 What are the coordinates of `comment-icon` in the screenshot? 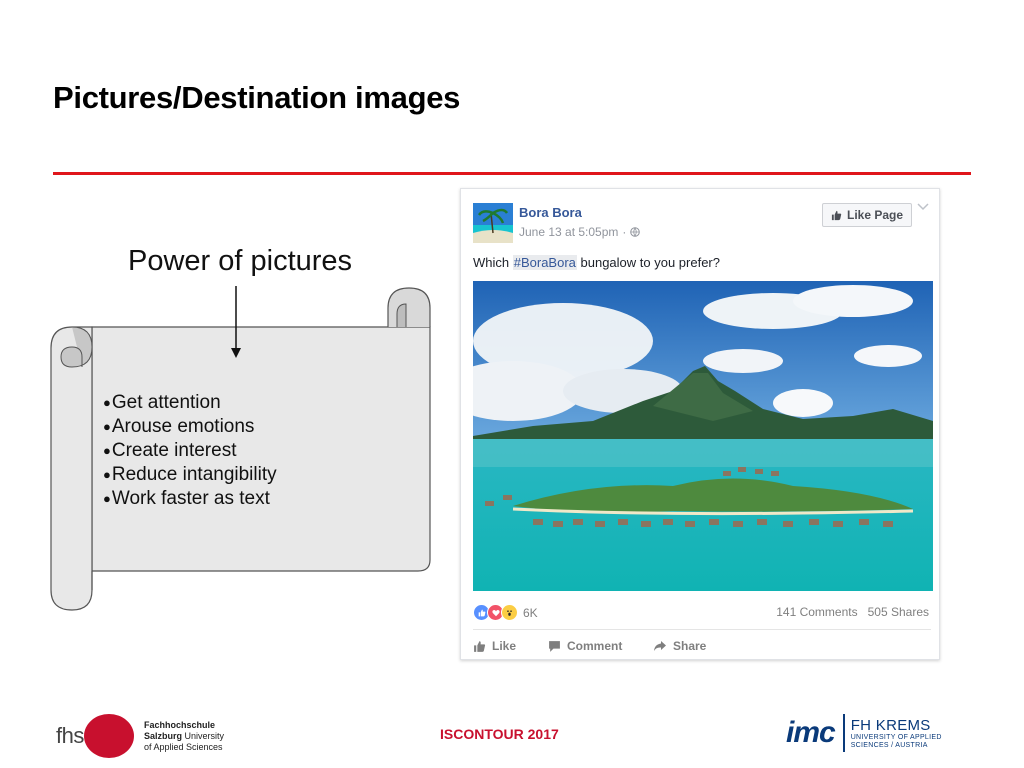 It's located at (554, 646).